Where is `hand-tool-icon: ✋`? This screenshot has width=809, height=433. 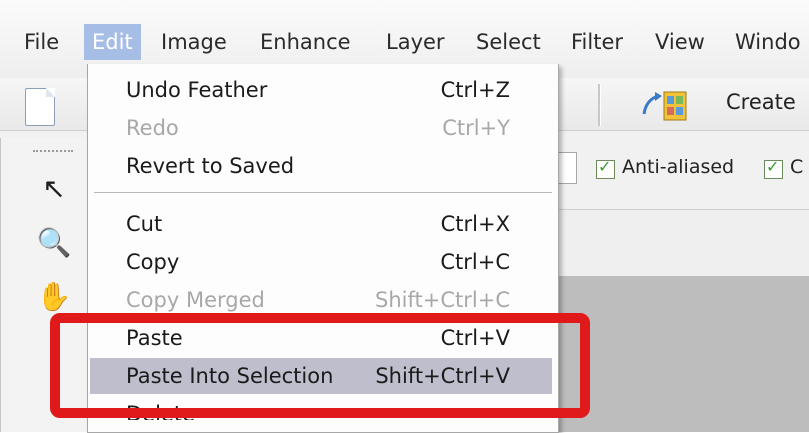 hand-tool-icon: ✋ is located at coordinates (54, 296).